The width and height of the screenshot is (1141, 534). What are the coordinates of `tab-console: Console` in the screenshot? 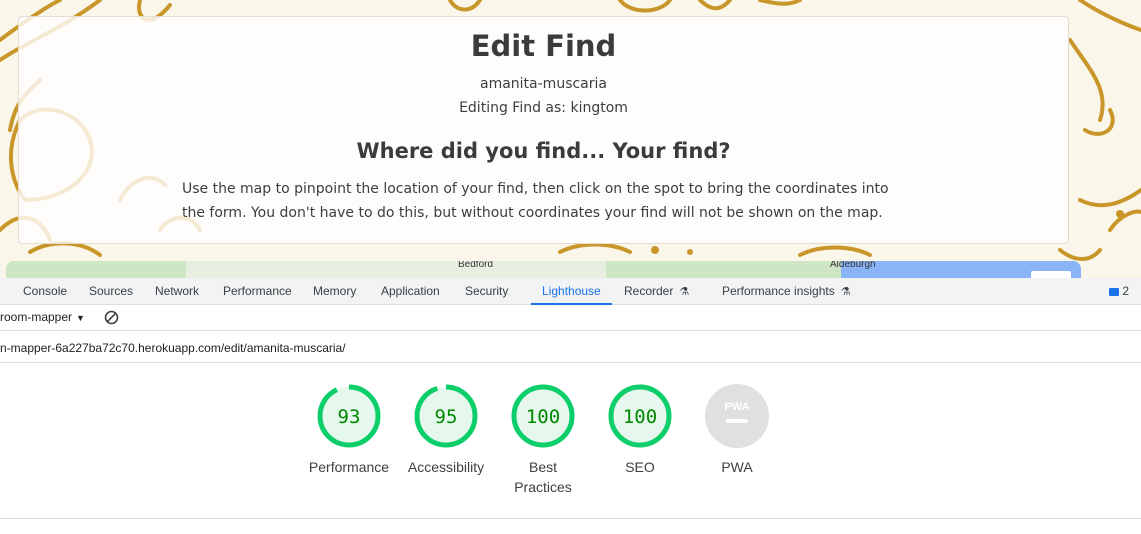 It's located at (45, 291).